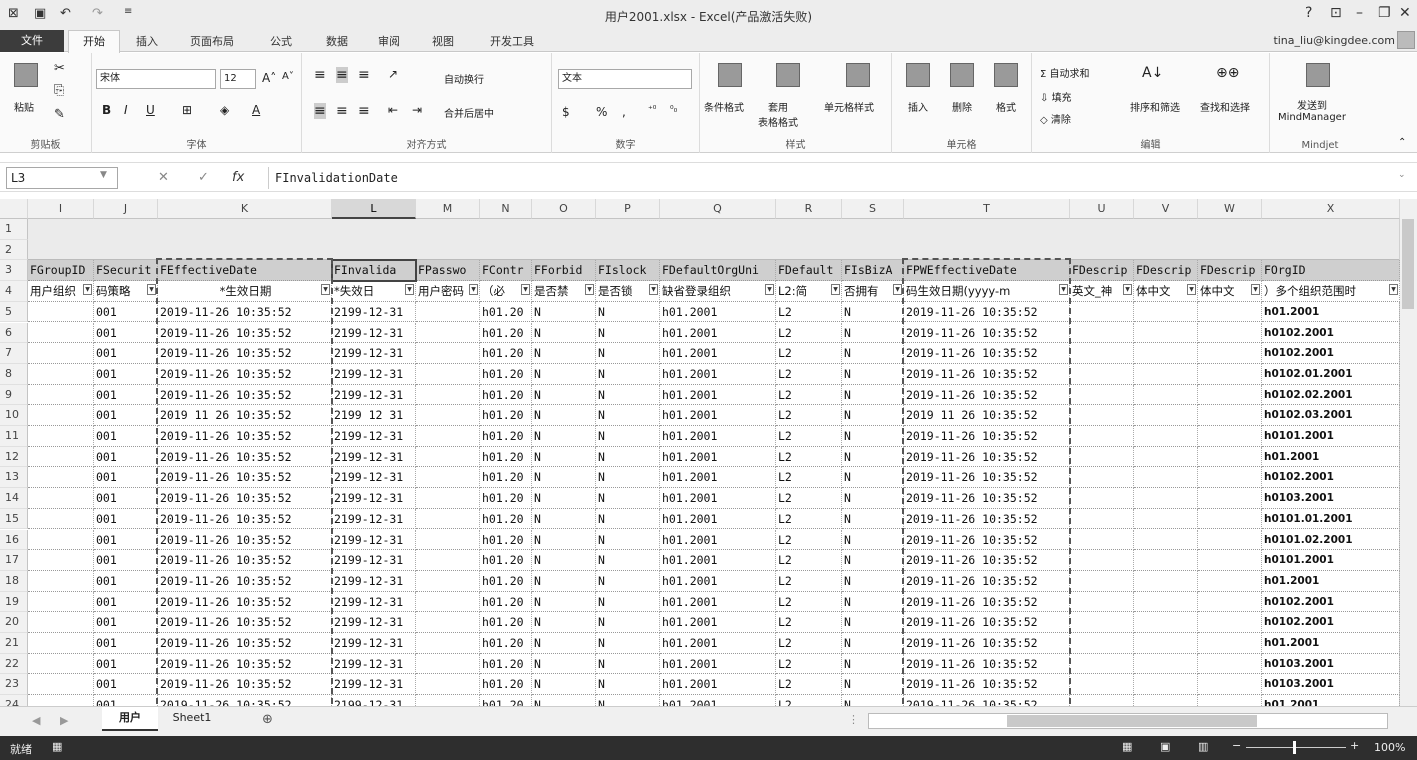  What do you see at coordinates (809, 291) in the screenshot?
I see `filter-header-cell: L2:简 ▼` at bounding box center [809, 291].